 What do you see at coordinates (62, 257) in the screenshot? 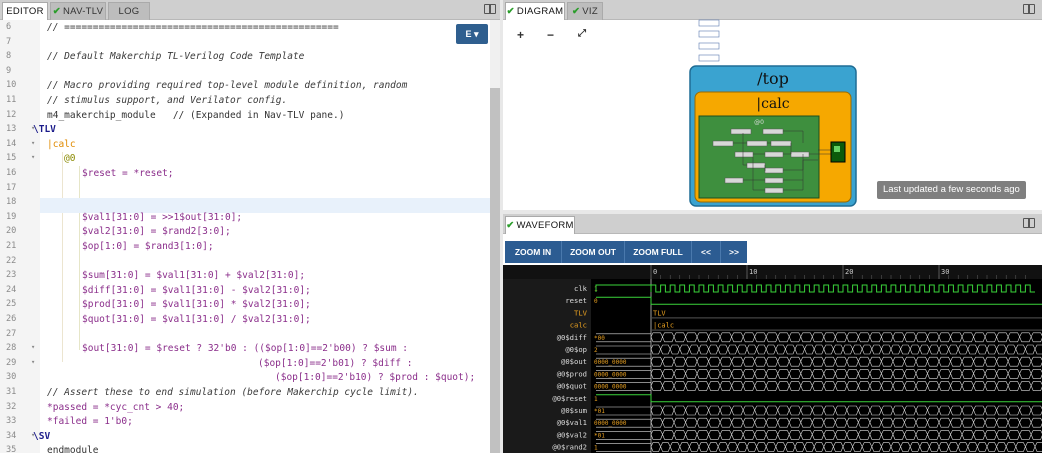
I see `indent-guide` at bounding box center [62, 257].